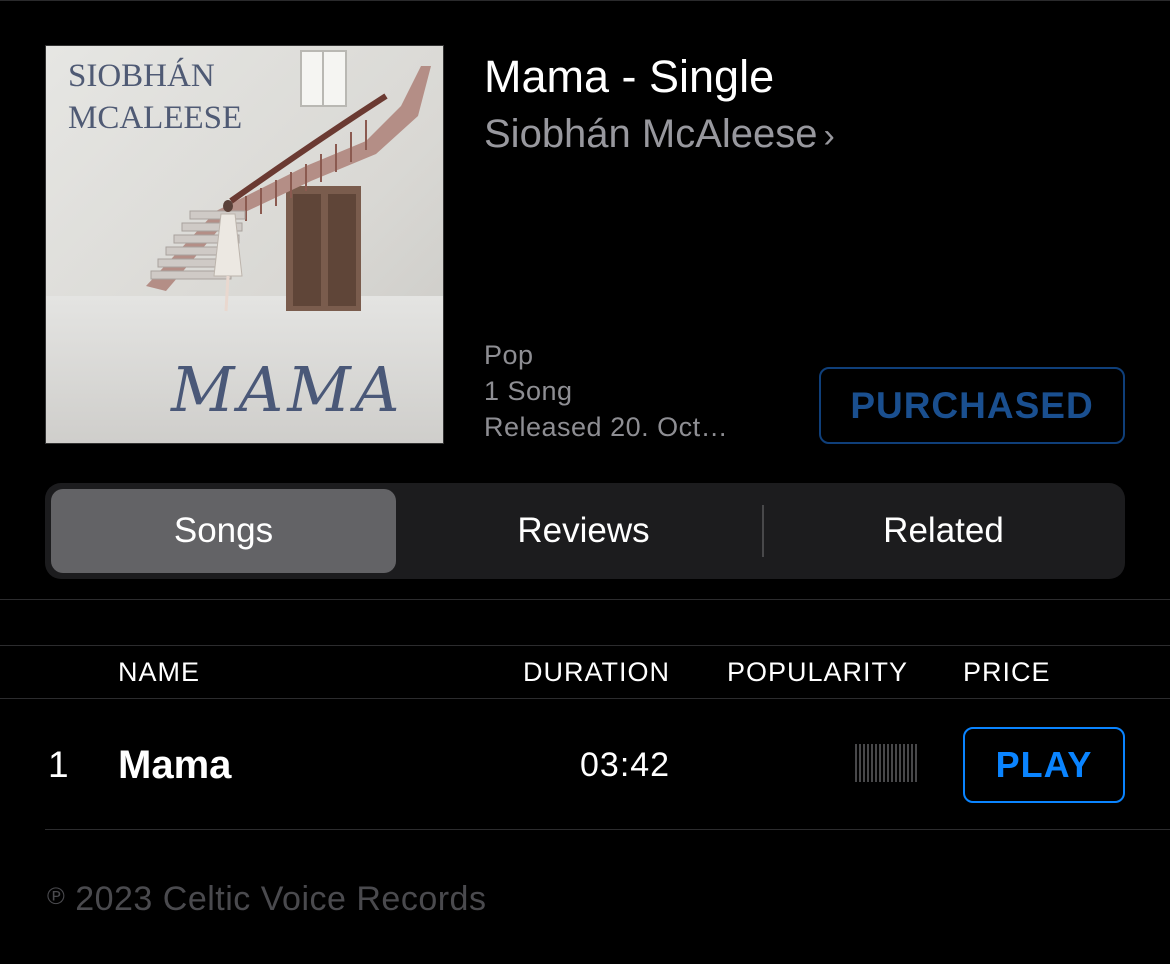 This screenshot has height=964, width=1170. Describe the element at coordinates (528, 391) in the screenshot. I see `album-song-count: 1 Song` at that location.